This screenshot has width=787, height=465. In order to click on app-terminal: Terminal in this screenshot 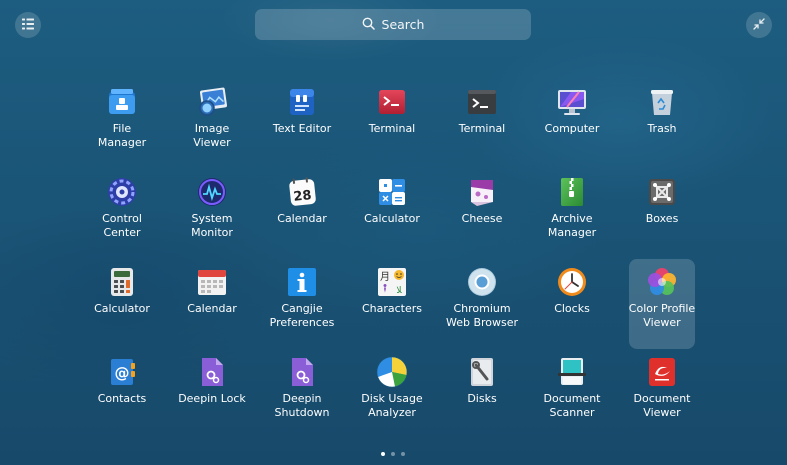, I will do `click(482, 124)`.